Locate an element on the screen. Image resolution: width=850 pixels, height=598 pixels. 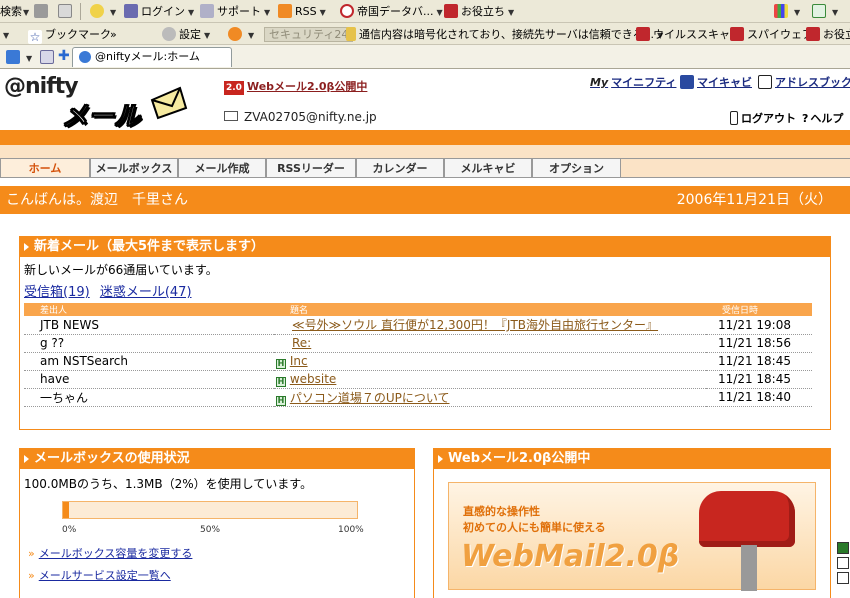
nav-tab-options: オプション is located at coordinates (576, 168).